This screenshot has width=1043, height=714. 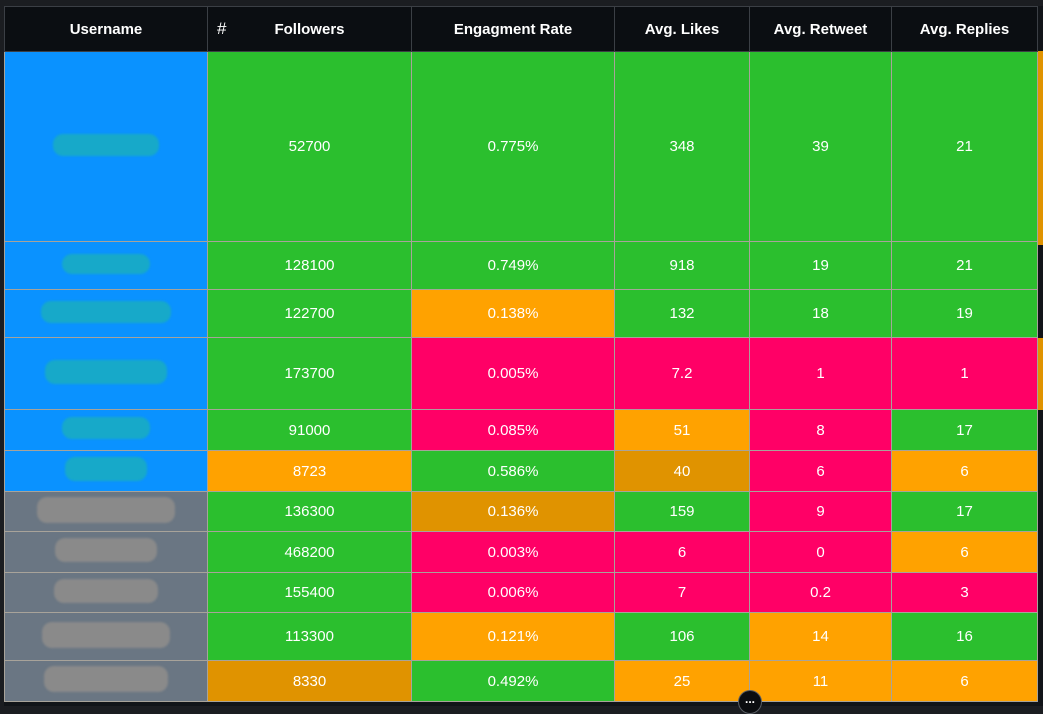 What do you see at coordinates (964, 636) in the screenshot?
I see `cell-replies: 16` at bounding box center [964, 636].